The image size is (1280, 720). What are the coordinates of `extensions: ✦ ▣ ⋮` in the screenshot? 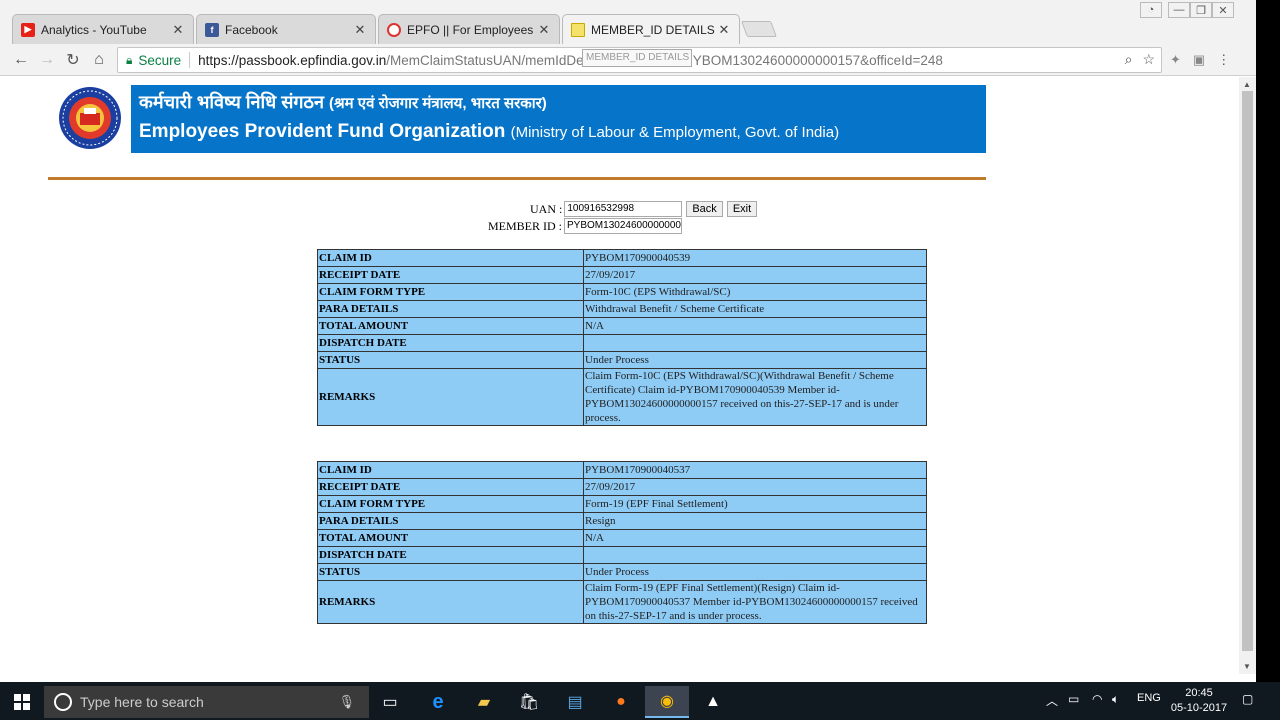 It's located at (1200, 60).